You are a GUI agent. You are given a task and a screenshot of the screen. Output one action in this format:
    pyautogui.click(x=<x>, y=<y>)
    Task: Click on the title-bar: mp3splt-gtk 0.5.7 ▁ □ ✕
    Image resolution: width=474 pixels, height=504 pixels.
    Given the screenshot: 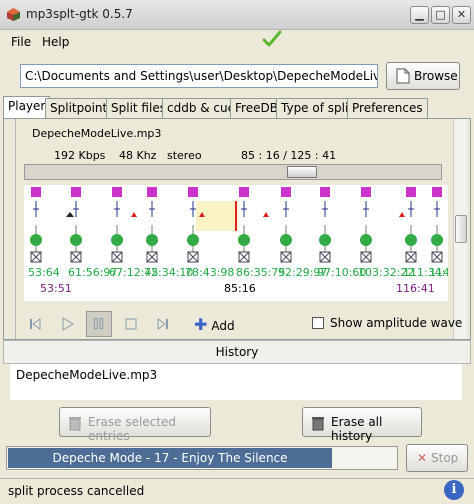 What is the action you would take?
    pyautogui.click(x=237, y=15)
    